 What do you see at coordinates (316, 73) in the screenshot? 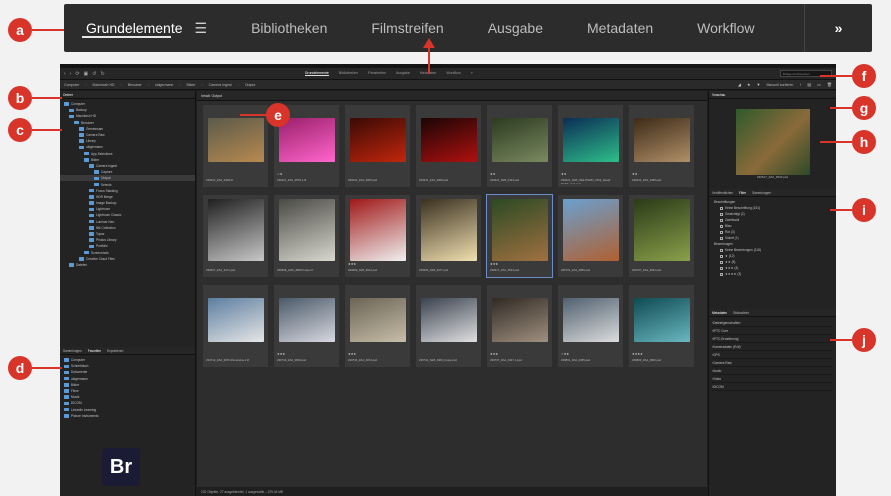
I see `tab-grundelemente: Grundelemente` at bounding box center [316, 73].